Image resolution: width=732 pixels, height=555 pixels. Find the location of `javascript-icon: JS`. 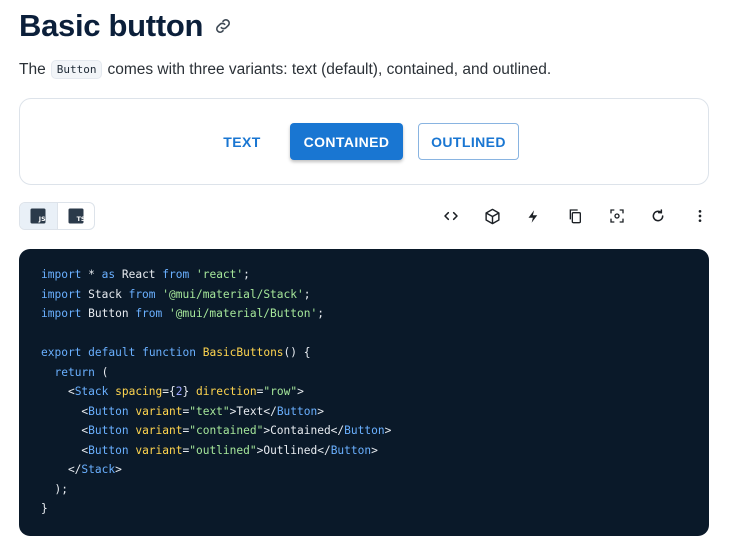

javascript-icon: JS is located at coordinates (38, 216).